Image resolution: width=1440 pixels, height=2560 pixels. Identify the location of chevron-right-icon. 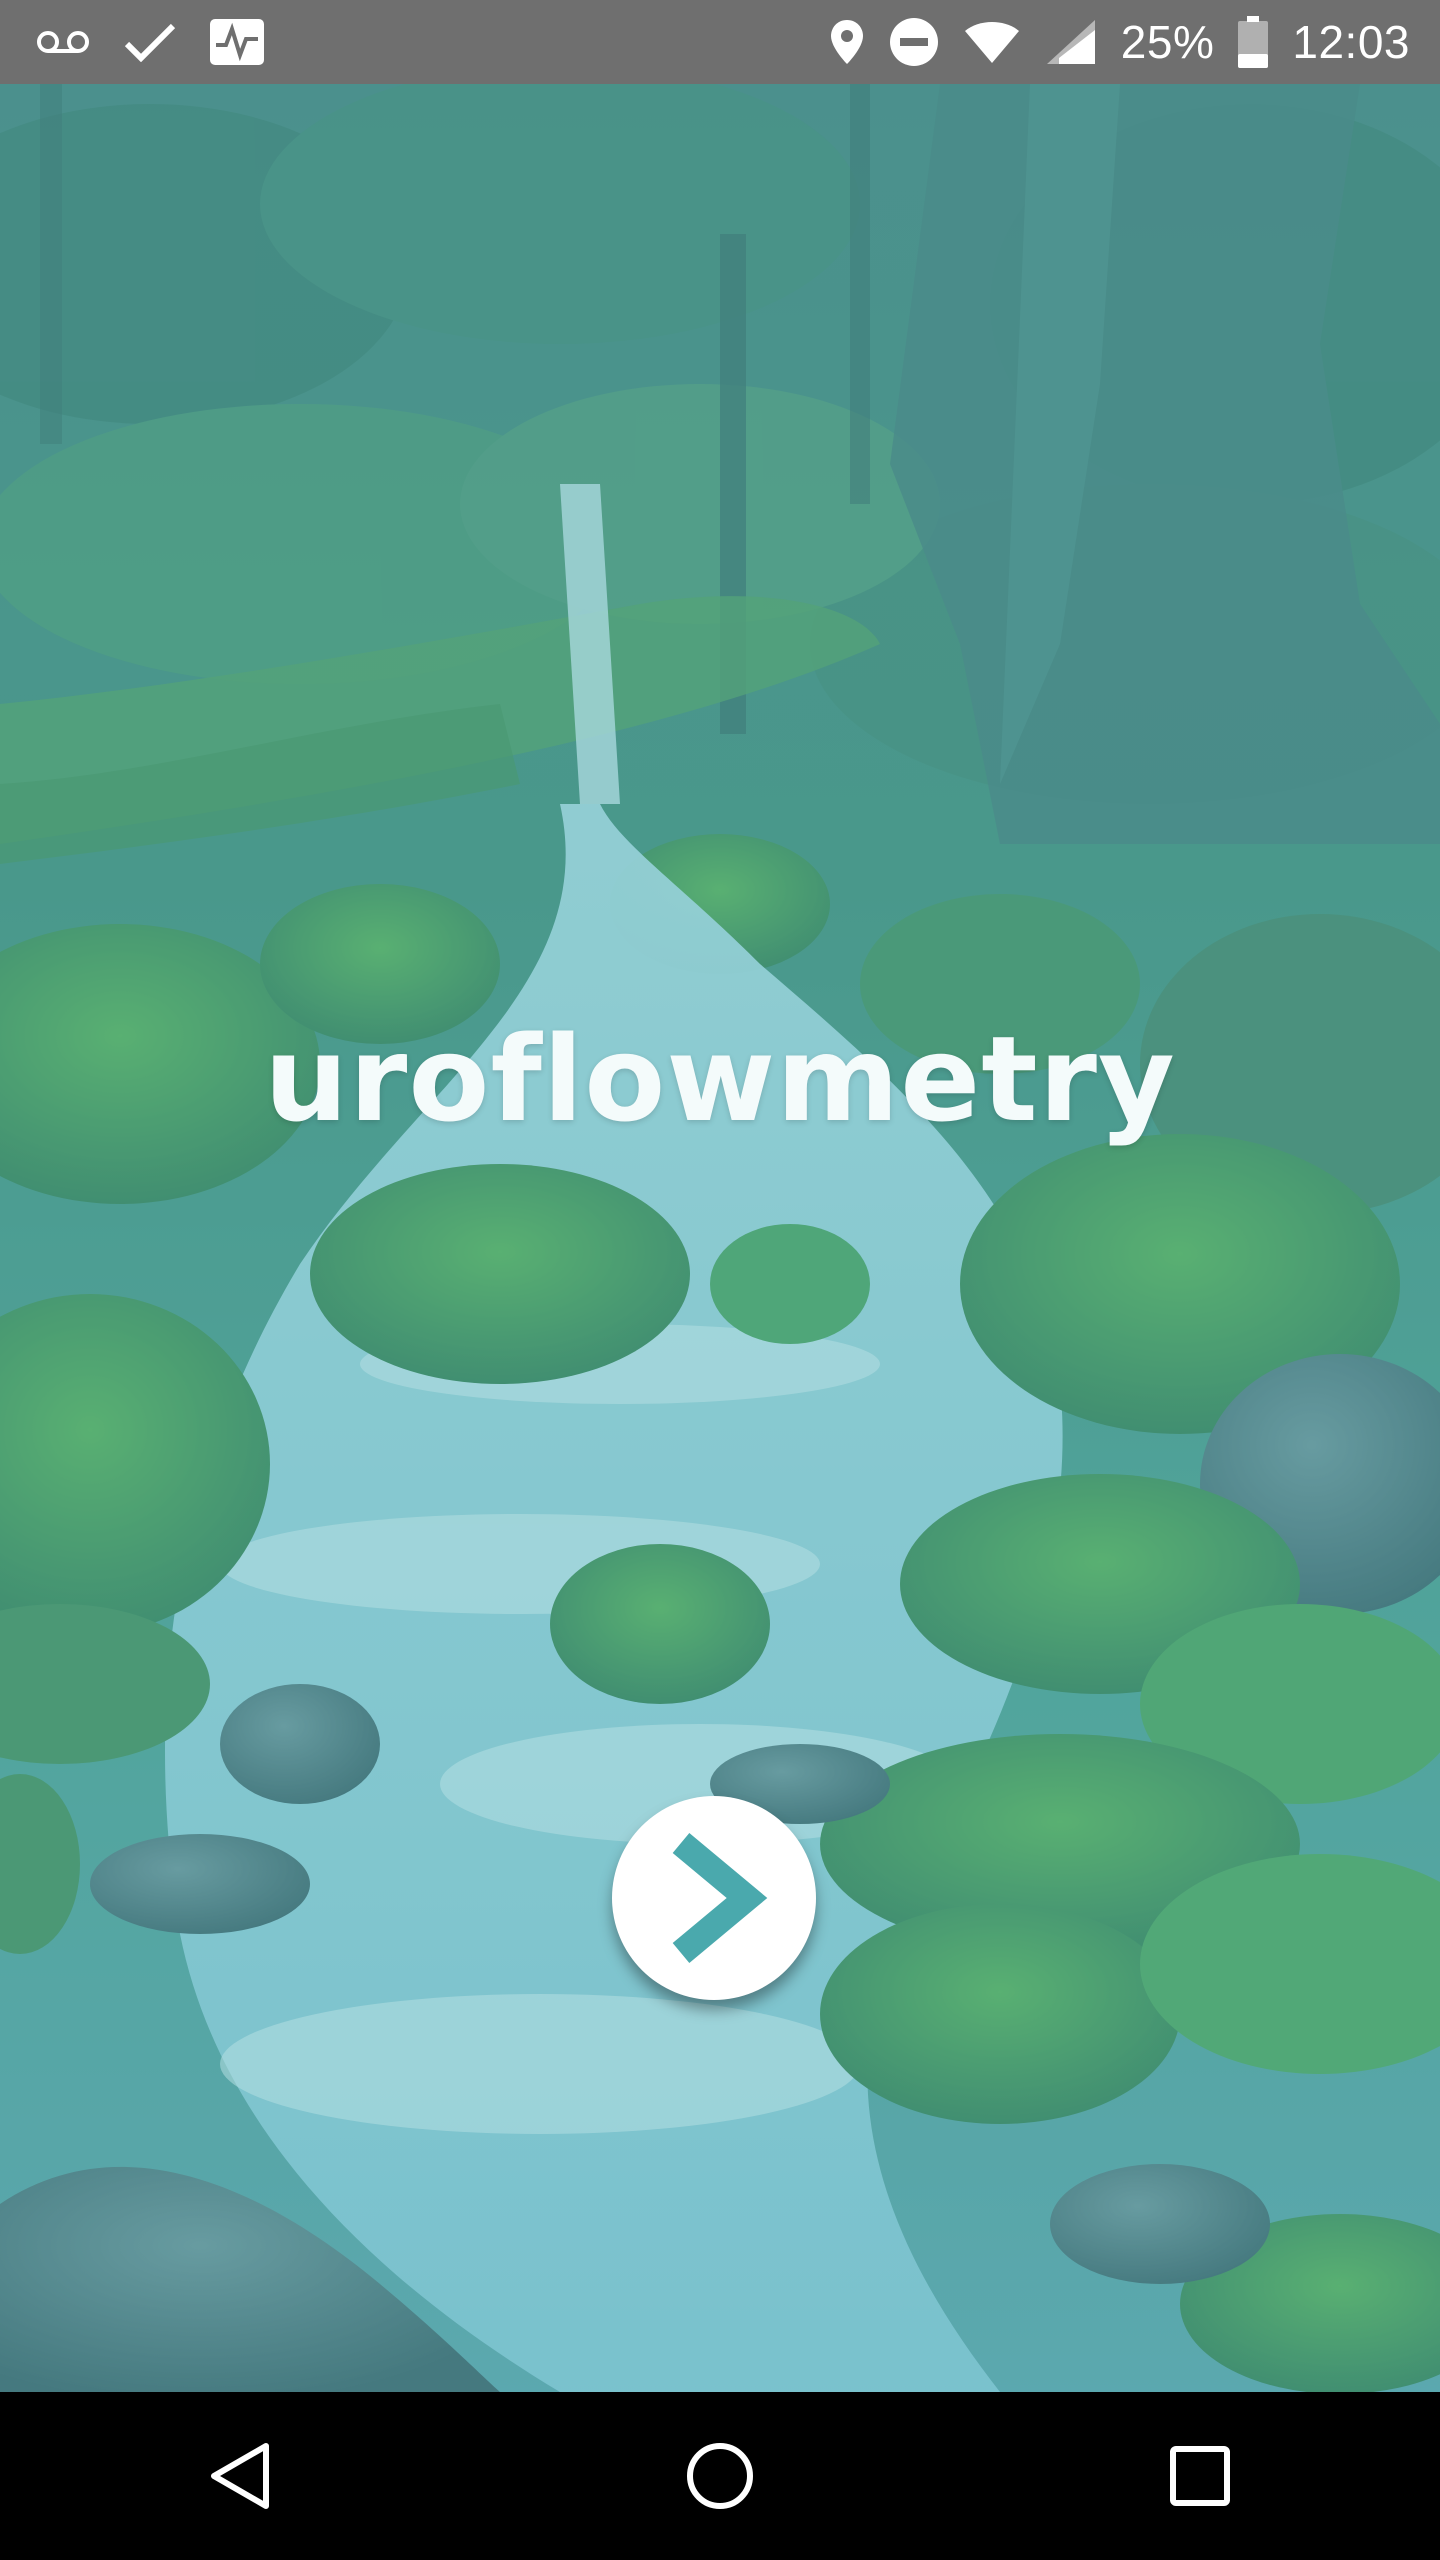
(720, 1898).